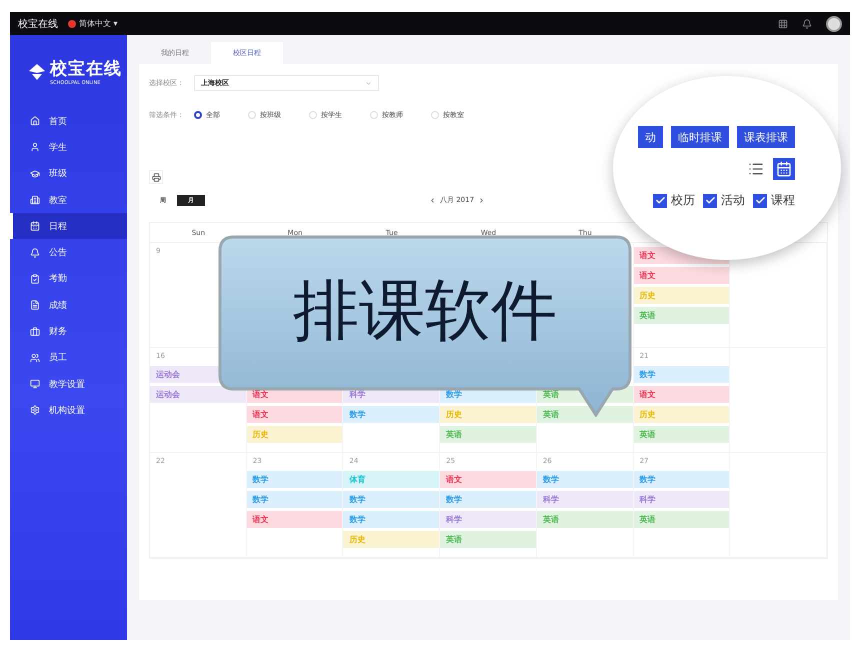 The image size is (861, 664). I want to click on calendar-icon, so click(784, 169).